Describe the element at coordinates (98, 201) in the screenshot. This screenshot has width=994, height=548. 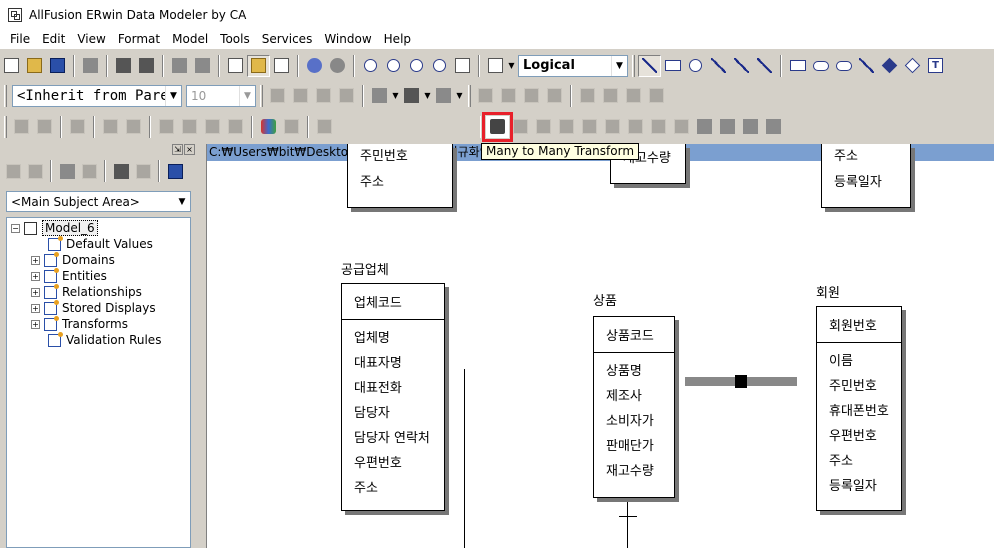
I see `subject-area-combo: <Main Subject Area> ▼` at that location.